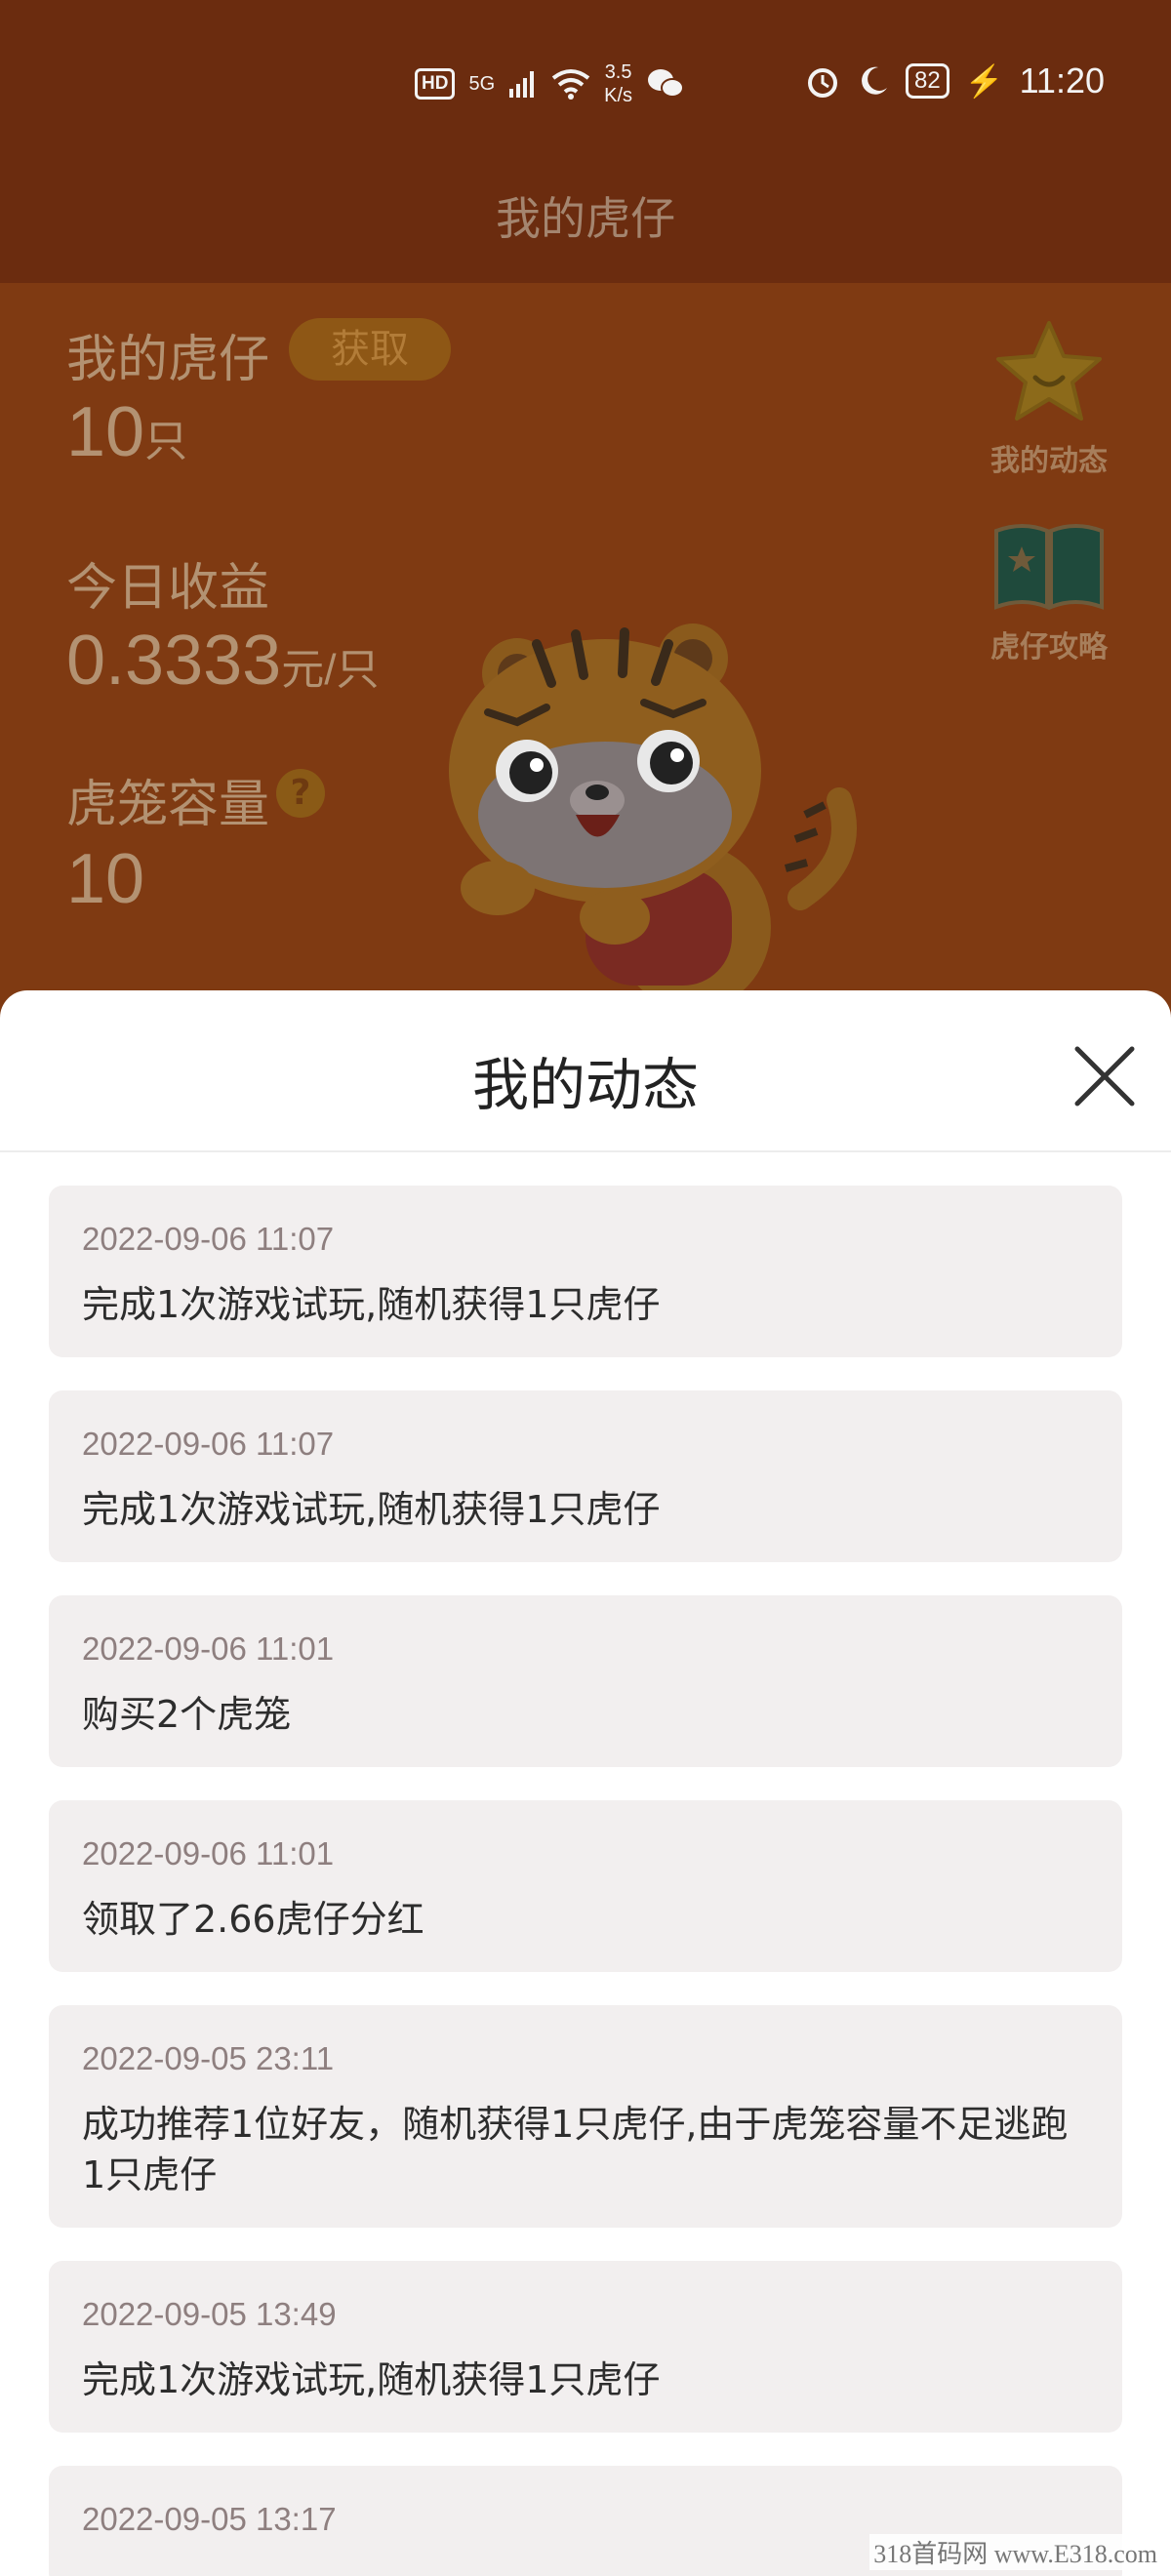 The height and width of the screenshot is (2576, 1171). Describe the element at coordinates (653, 817) in the screenshot. I see `tiger-mascot-illustration` at that location.